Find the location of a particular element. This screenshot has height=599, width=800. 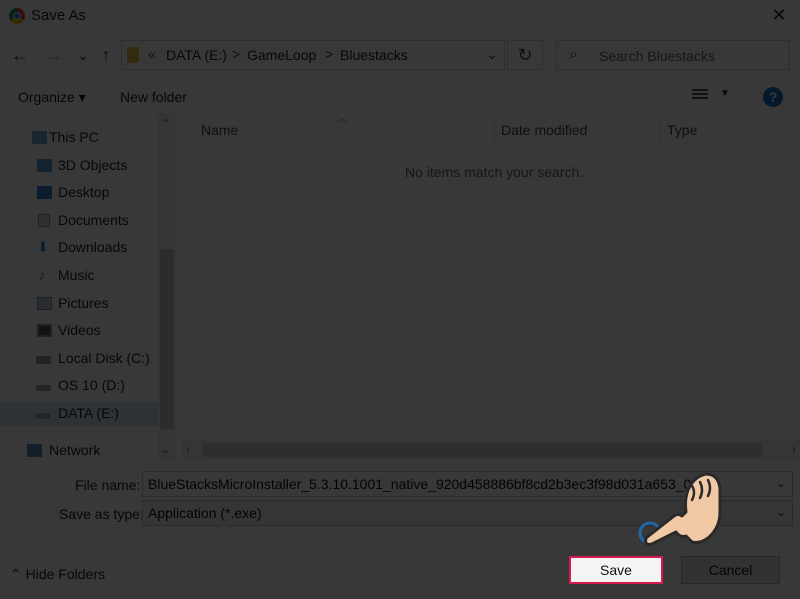

sidebar-item-local-disk-c: Local Disk (C:) is located at coordinates (79, 359).